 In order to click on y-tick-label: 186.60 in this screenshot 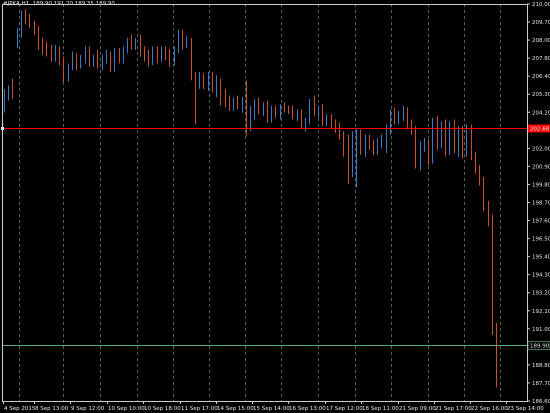, I will do `click(541, 402)`.